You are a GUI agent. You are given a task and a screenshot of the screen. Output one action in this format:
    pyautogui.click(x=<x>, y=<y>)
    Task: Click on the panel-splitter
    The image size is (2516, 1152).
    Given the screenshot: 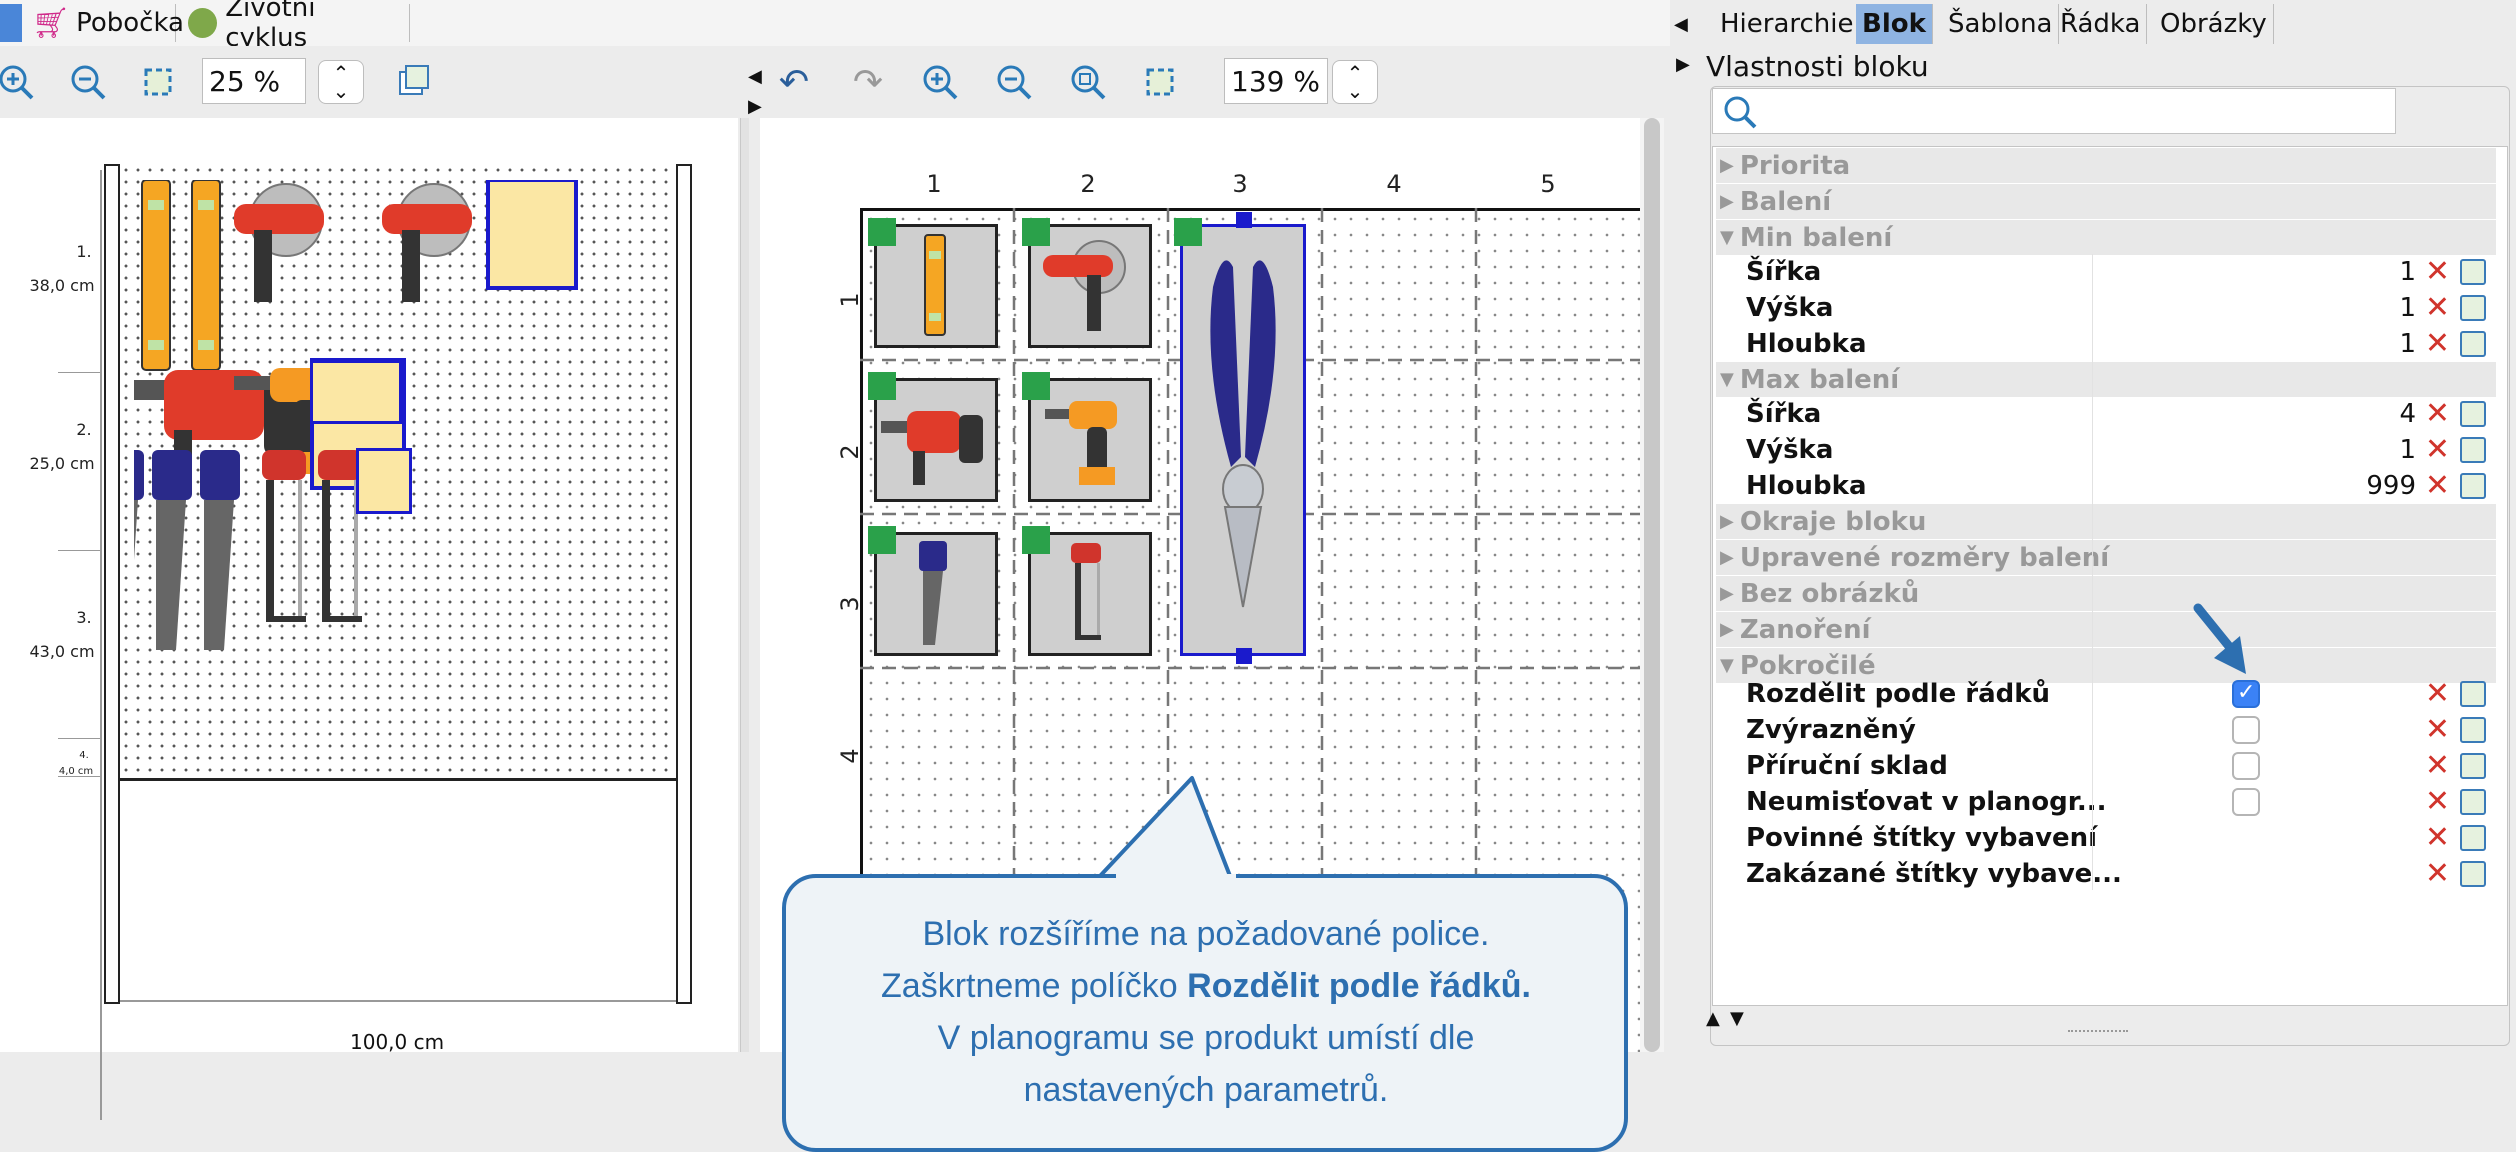 What is the action you would take?
    pyautogui.click(x=744, y=585)
    